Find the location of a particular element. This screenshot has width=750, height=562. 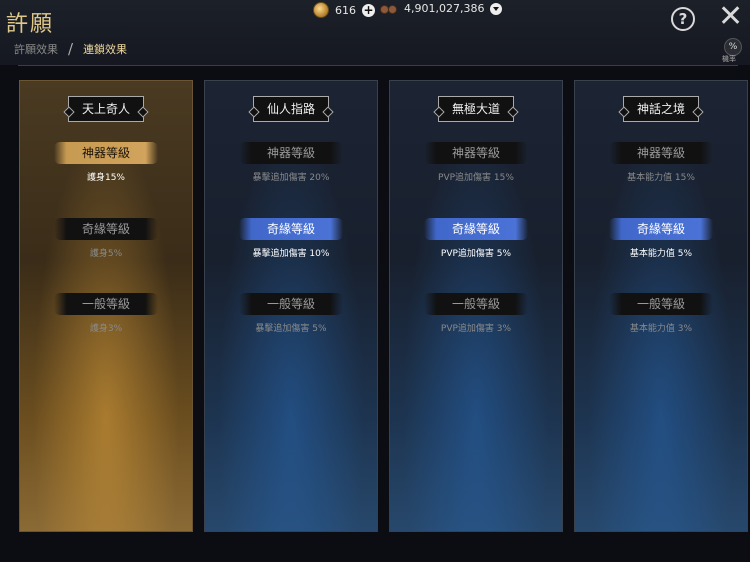

tier-description: PVP追加傷害 5% is located at coordinates (476, 254).